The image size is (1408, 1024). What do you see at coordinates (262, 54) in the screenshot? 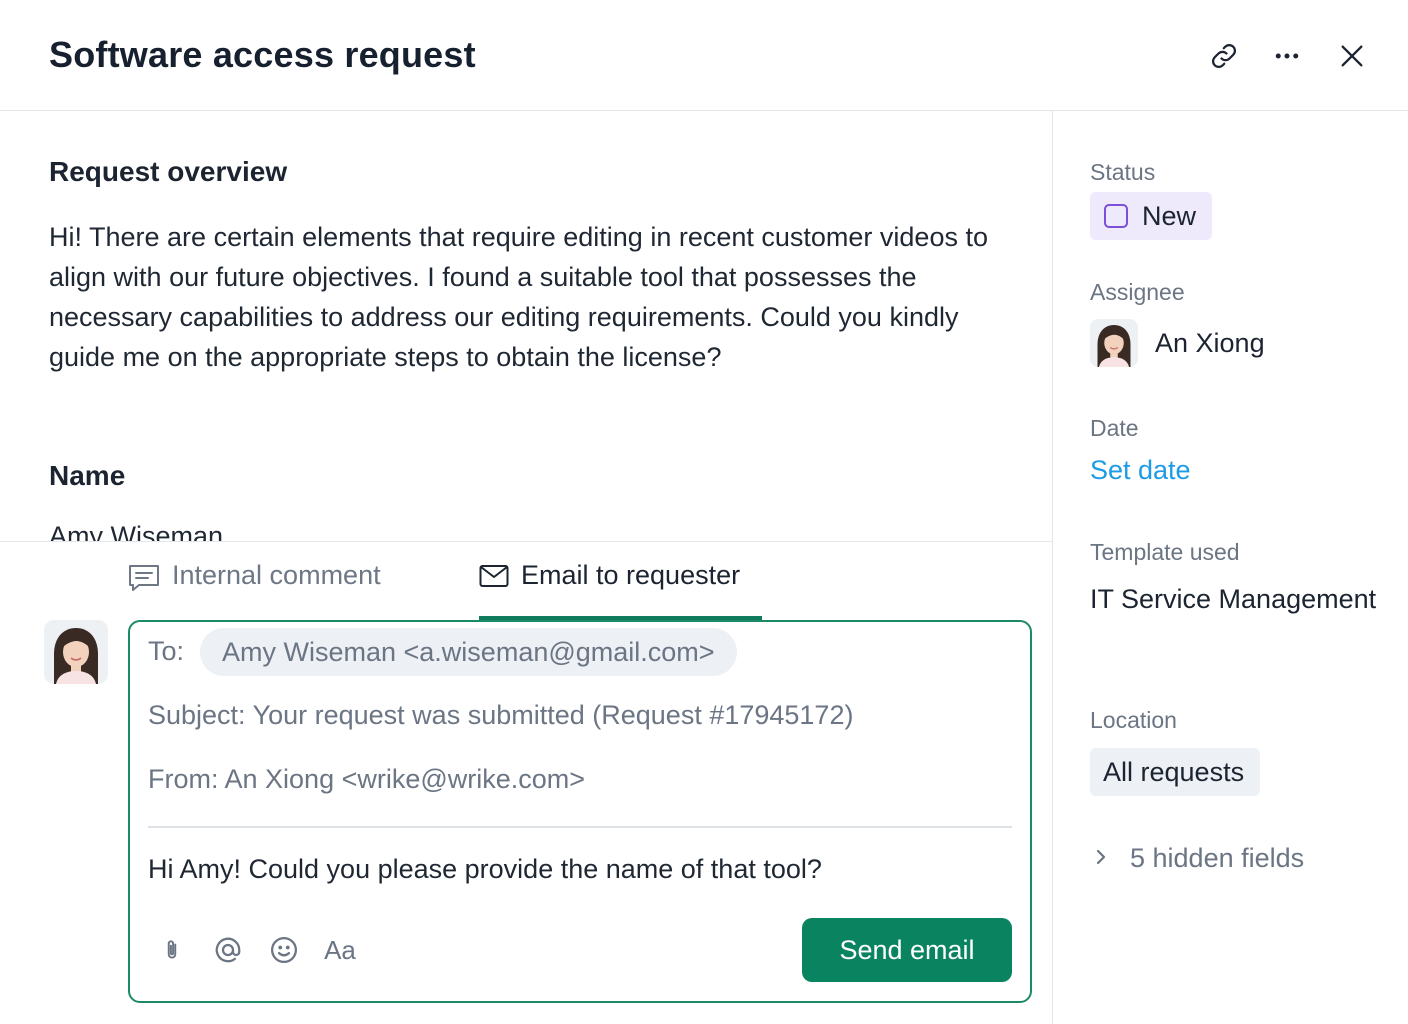
I see `page-title: Software access request` at bounding box center [262, 54].